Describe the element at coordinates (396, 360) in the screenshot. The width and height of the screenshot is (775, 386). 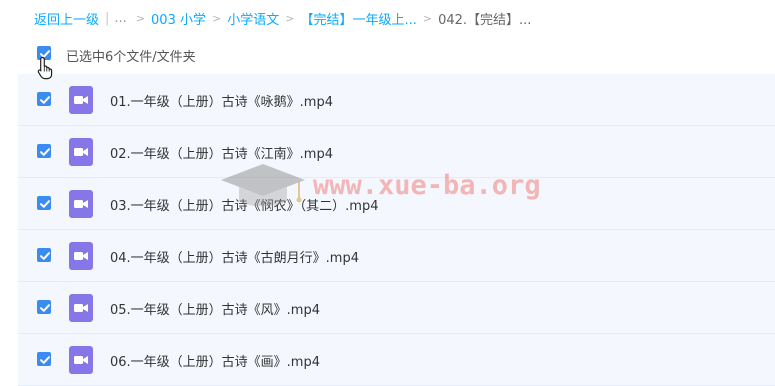
I see `file-row: 06.一年级（上册）古诗《画》.mp4` at that location.